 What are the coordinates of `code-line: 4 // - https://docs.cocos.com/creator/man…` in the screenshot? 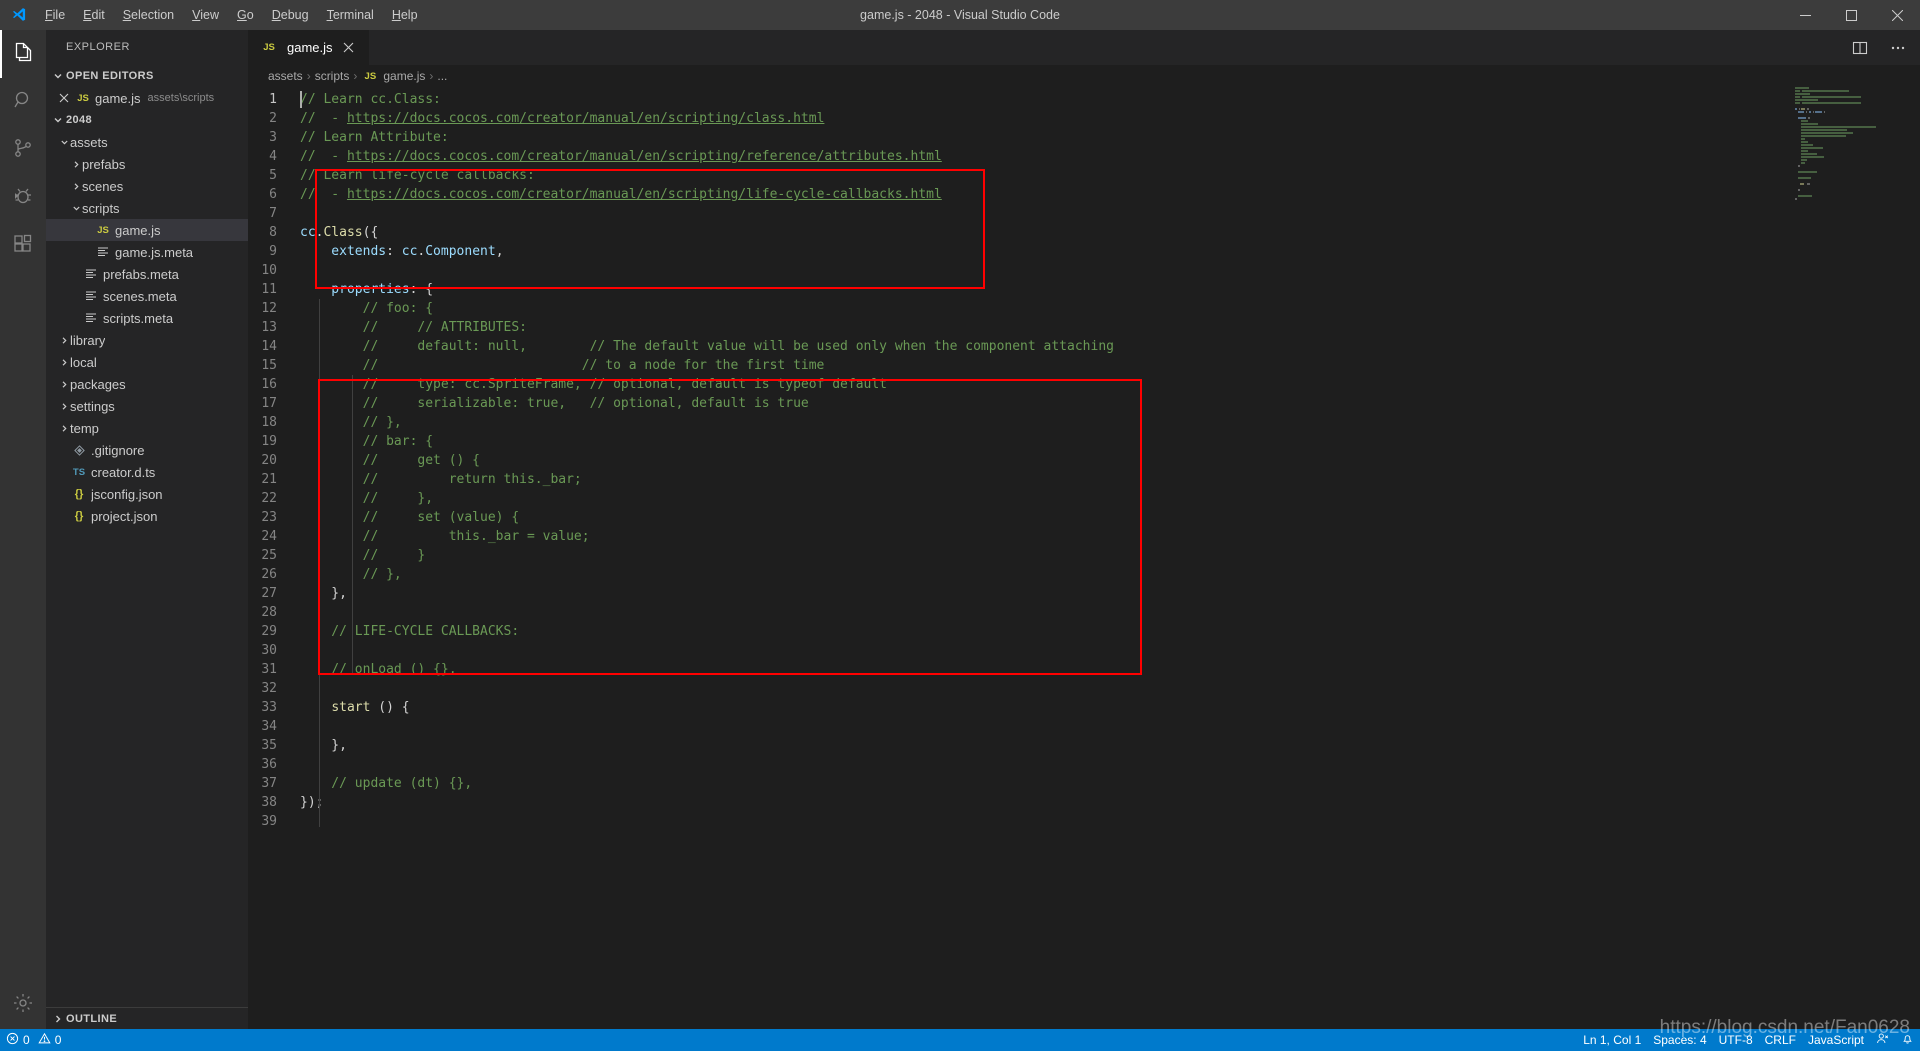 It's located at (1084, 156).